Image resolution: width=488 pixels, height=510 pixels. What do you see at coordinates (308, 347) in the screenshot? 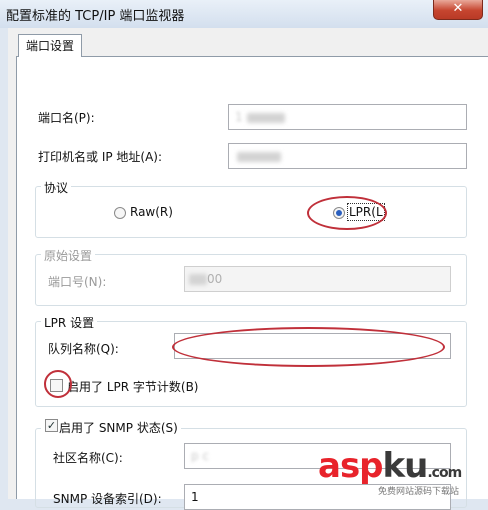
I see `annotation-ellipse` at bounding box center [308, 347].